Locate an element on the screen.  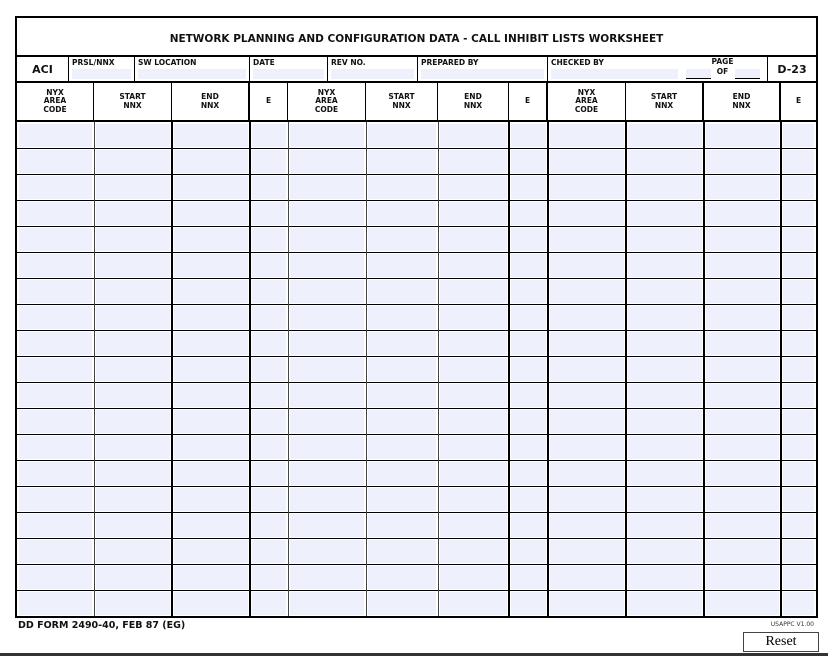
date-input is located at coordinates (288, 74).